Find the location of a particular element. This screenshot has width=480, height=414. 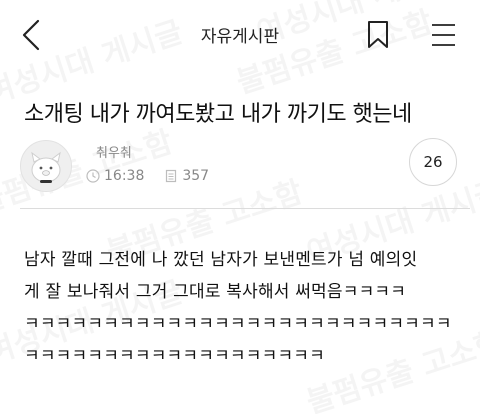

post-body-line: ㅋㅋㅋㅋㅋㅋㅋㅋㅋㅋㅋㅋㅋㅋㅋㅋㅋㅋㅋ is located at coordinates (174, 356).